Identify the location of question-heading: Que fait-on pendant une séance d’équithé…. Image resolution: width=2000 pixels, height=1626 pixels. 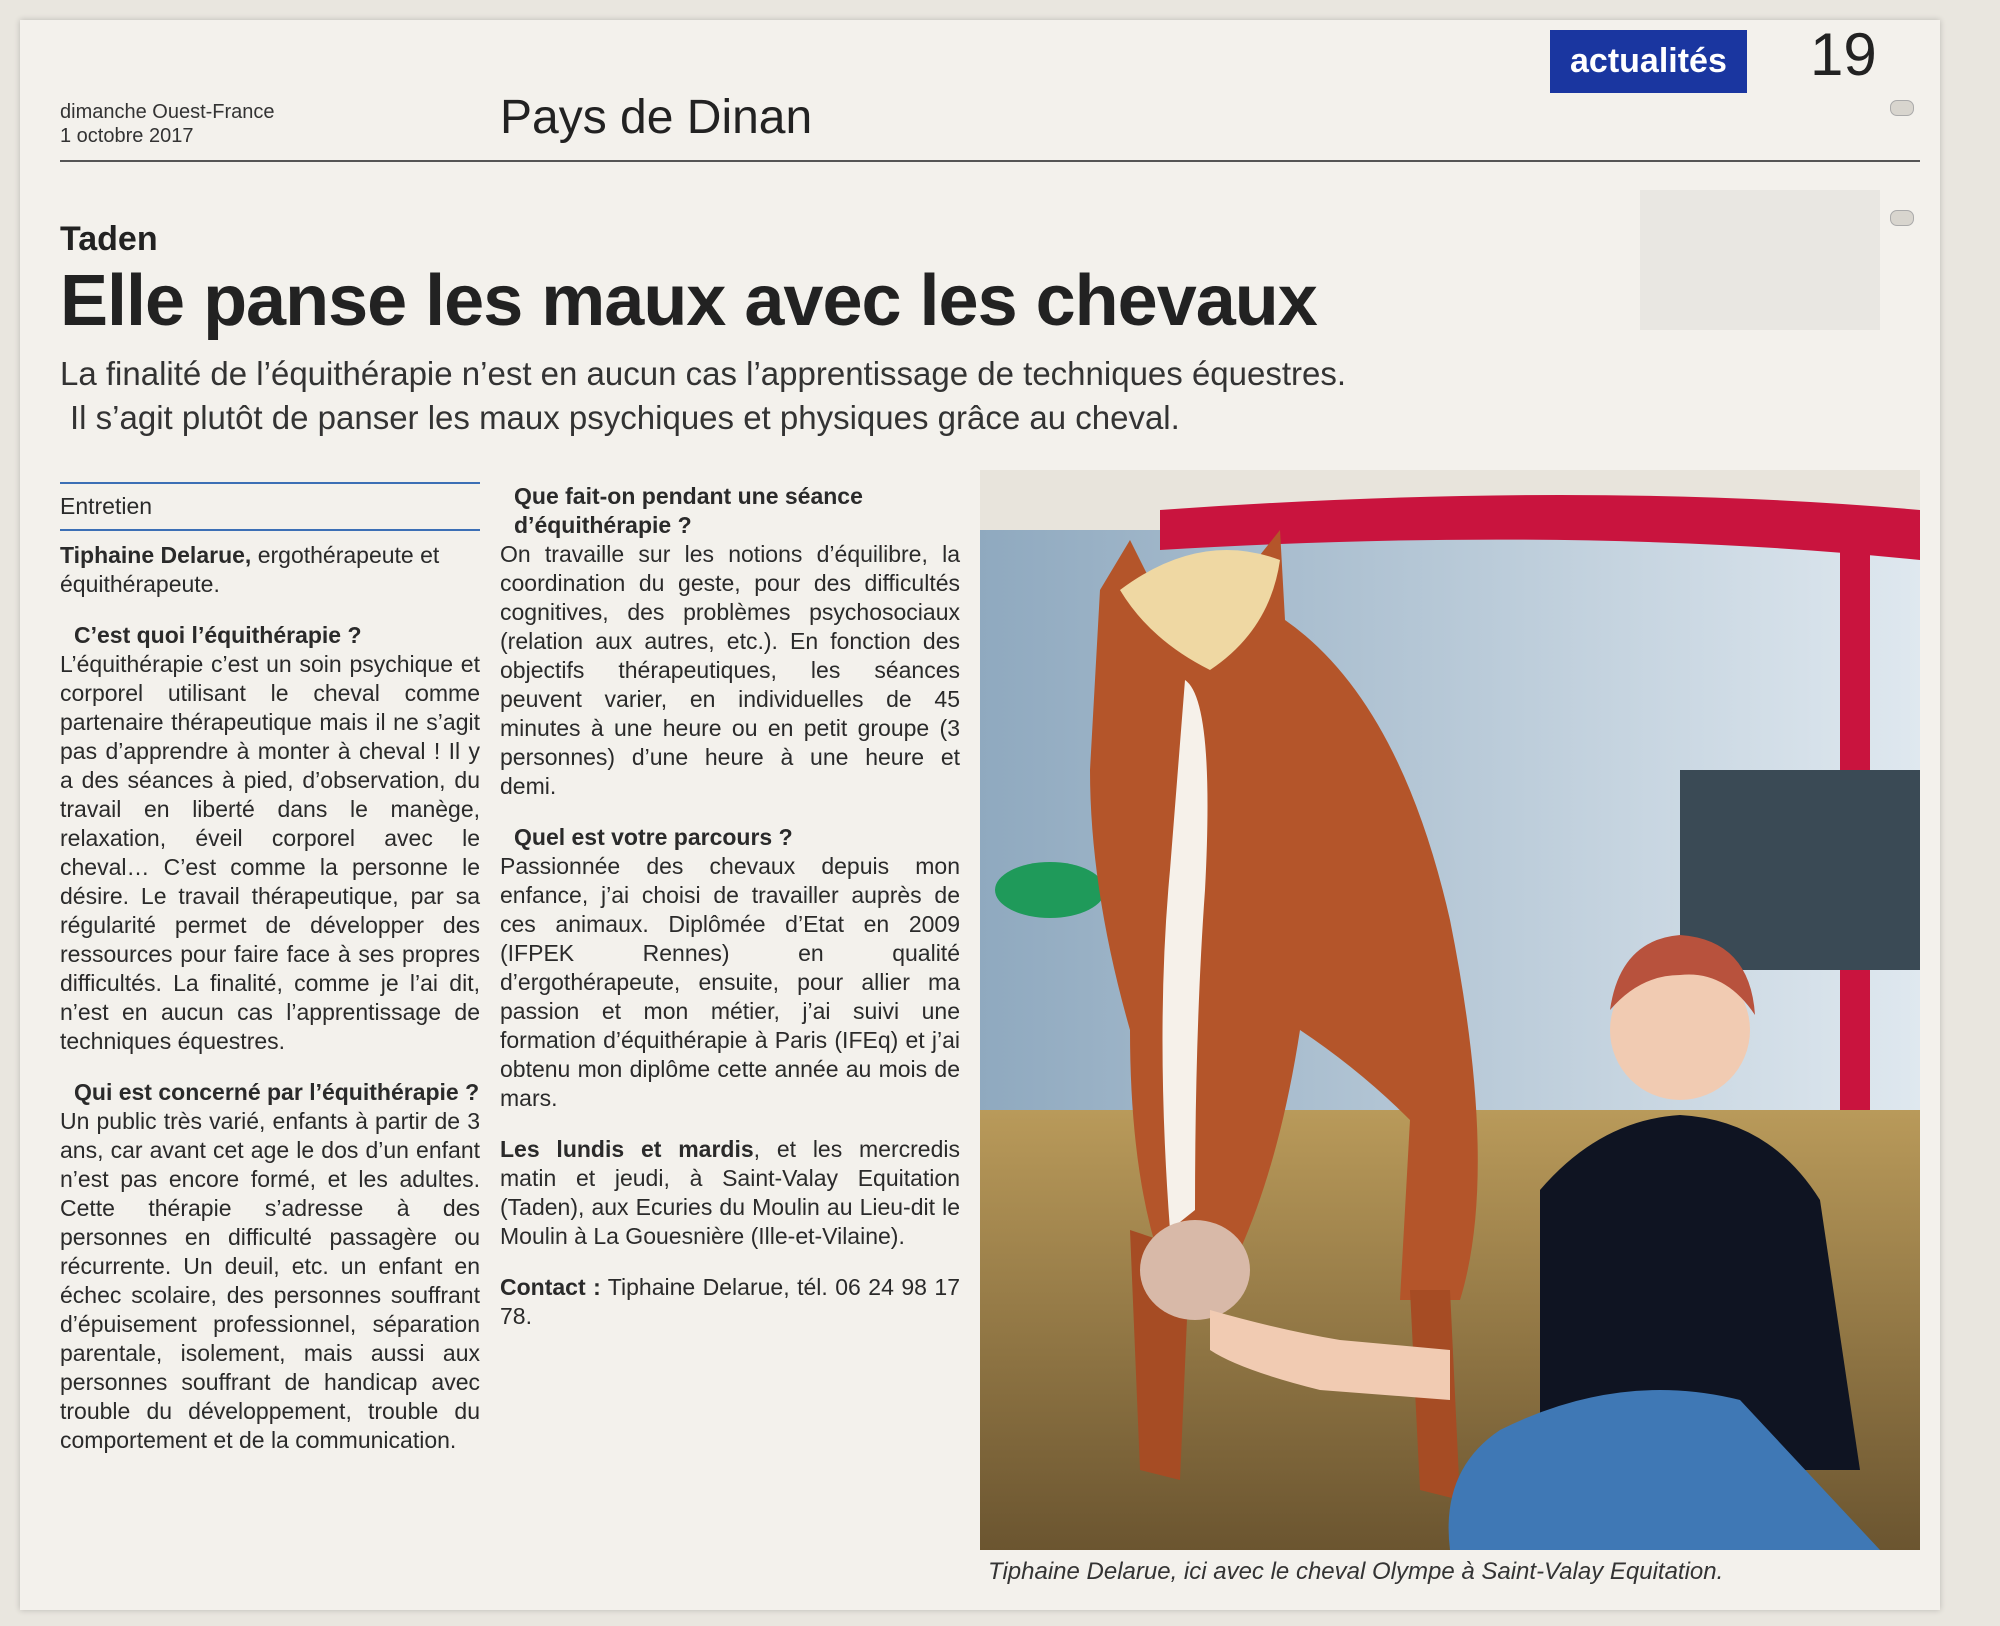
(688, 510).